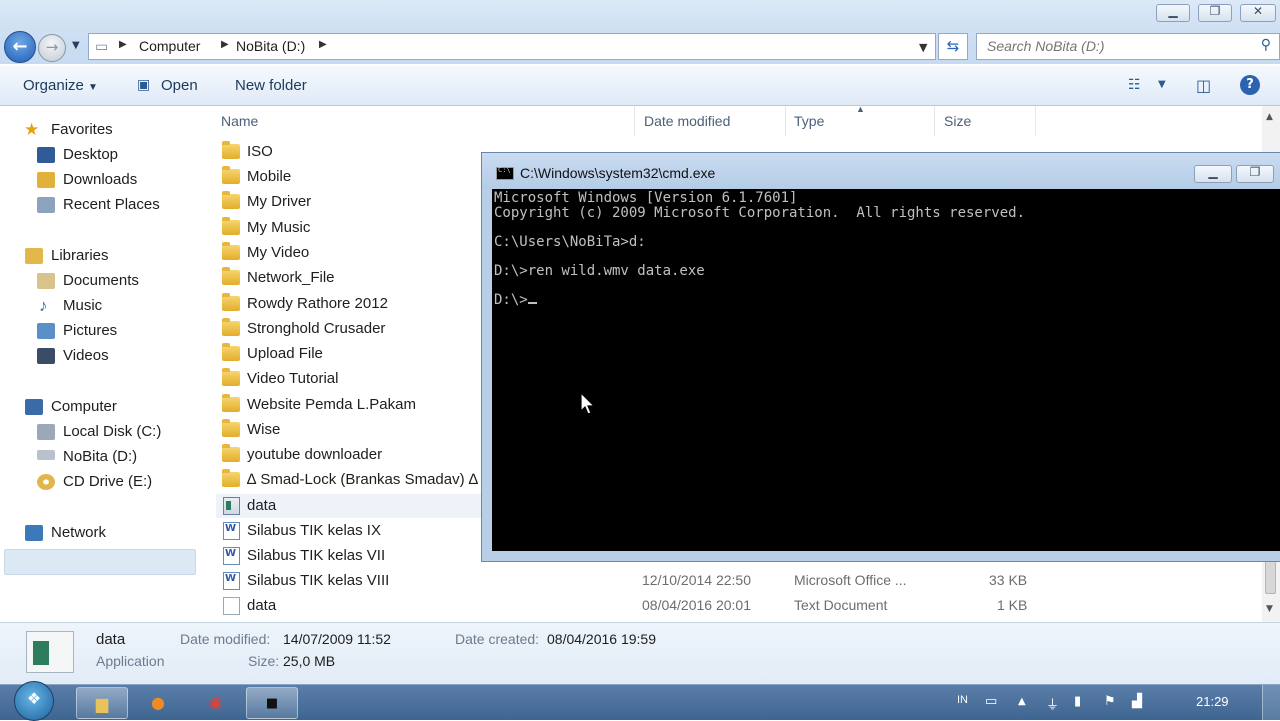  What do you see at coordinates (345, 228) in the screenshot?
I see `file-row-my-music: My Music` at bounding box center [345, 228].